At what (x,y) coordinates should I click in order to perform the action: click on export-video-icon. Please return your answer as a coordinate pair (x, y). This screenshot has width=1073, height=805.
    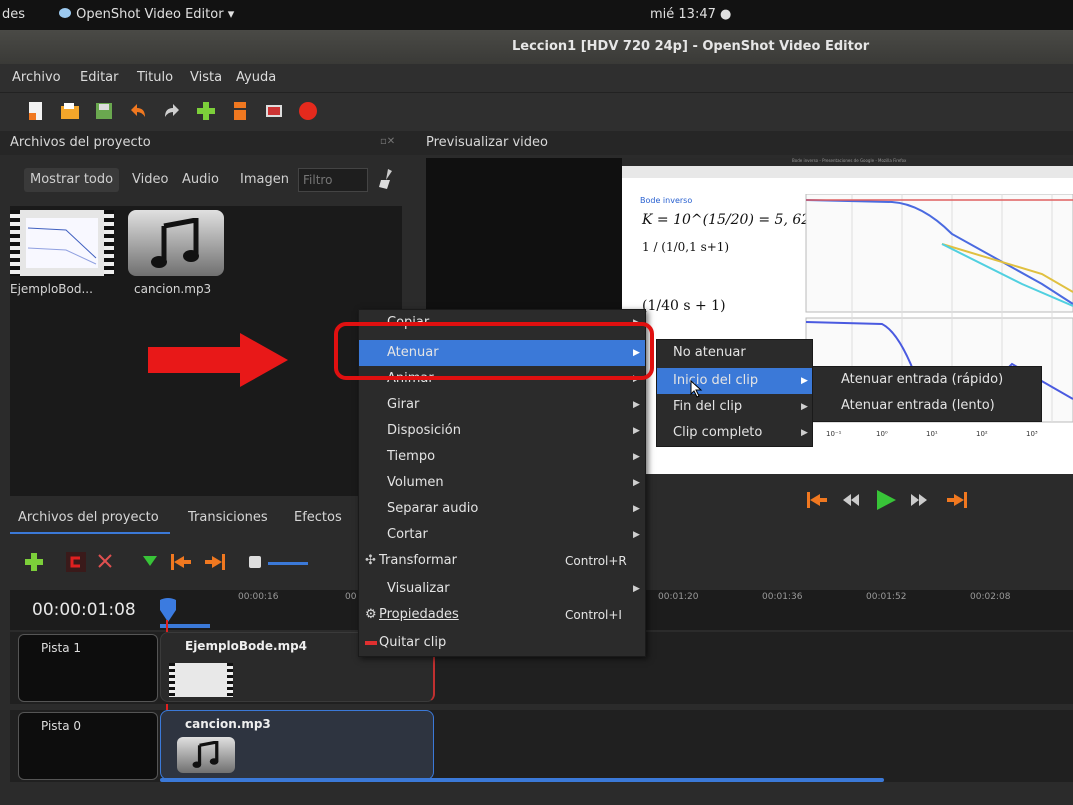
    Looking at the image, I should click on (308, 111).